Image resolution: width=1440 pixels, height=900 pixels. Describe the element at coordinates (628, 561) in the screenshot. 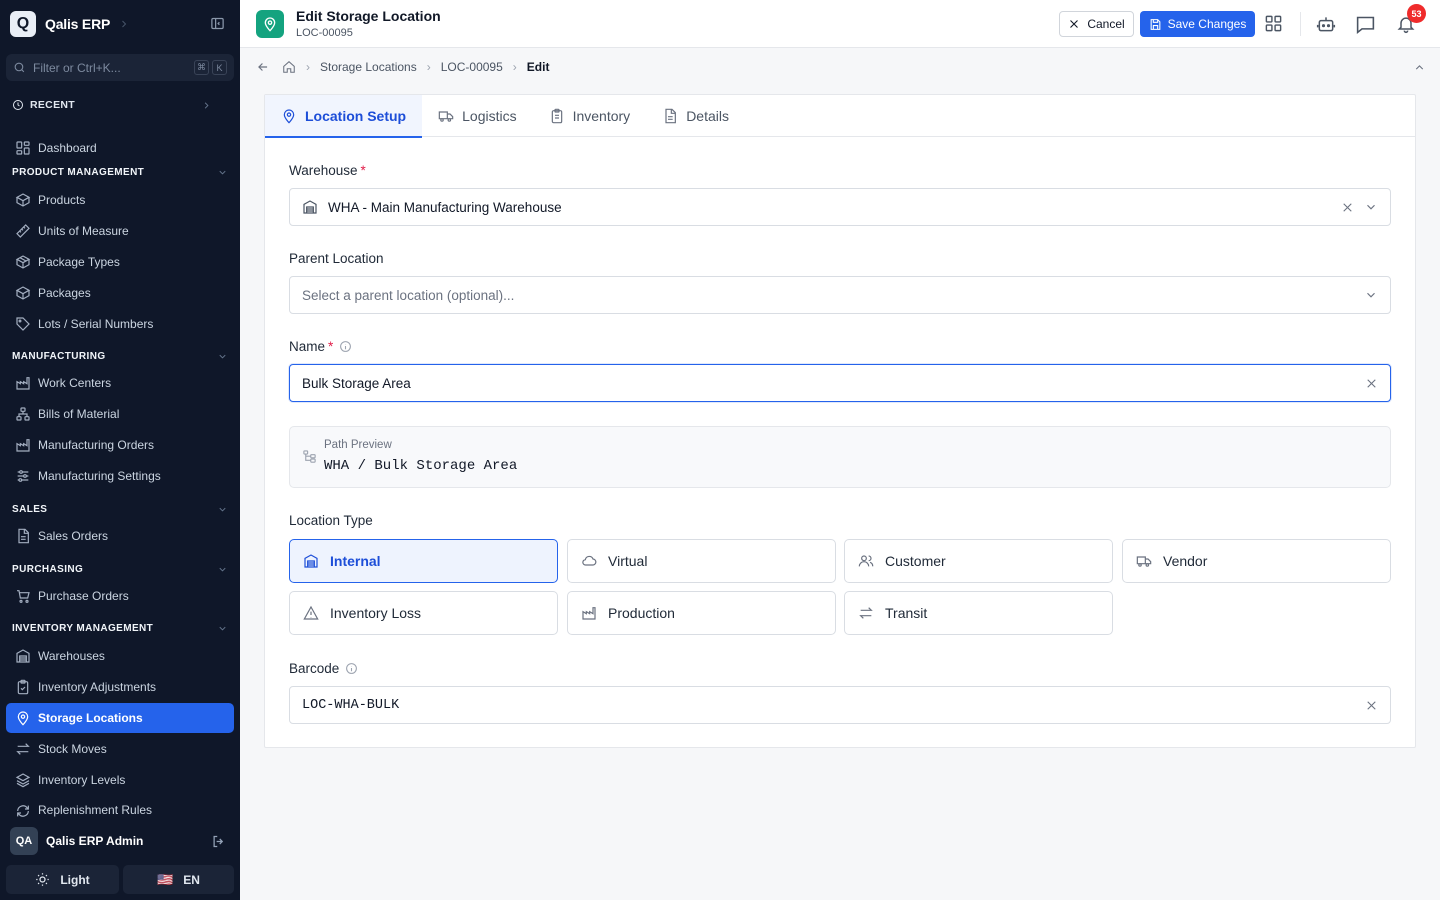

I see `option-label: Virtual` at that location.